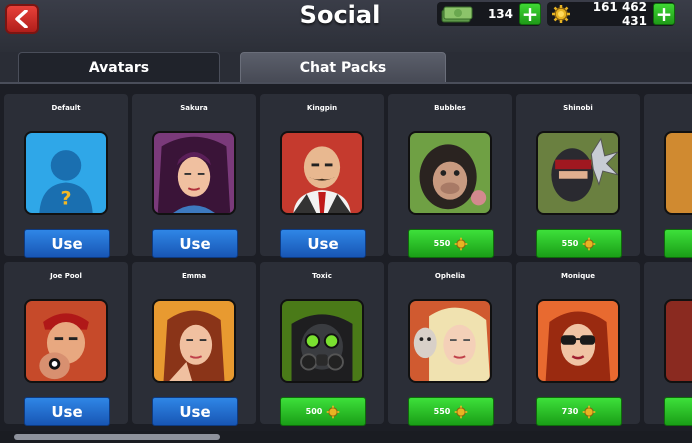 This screenshot has height=443, width=692. I want to click on avatar-name: Kingpin, so click(322, 108).